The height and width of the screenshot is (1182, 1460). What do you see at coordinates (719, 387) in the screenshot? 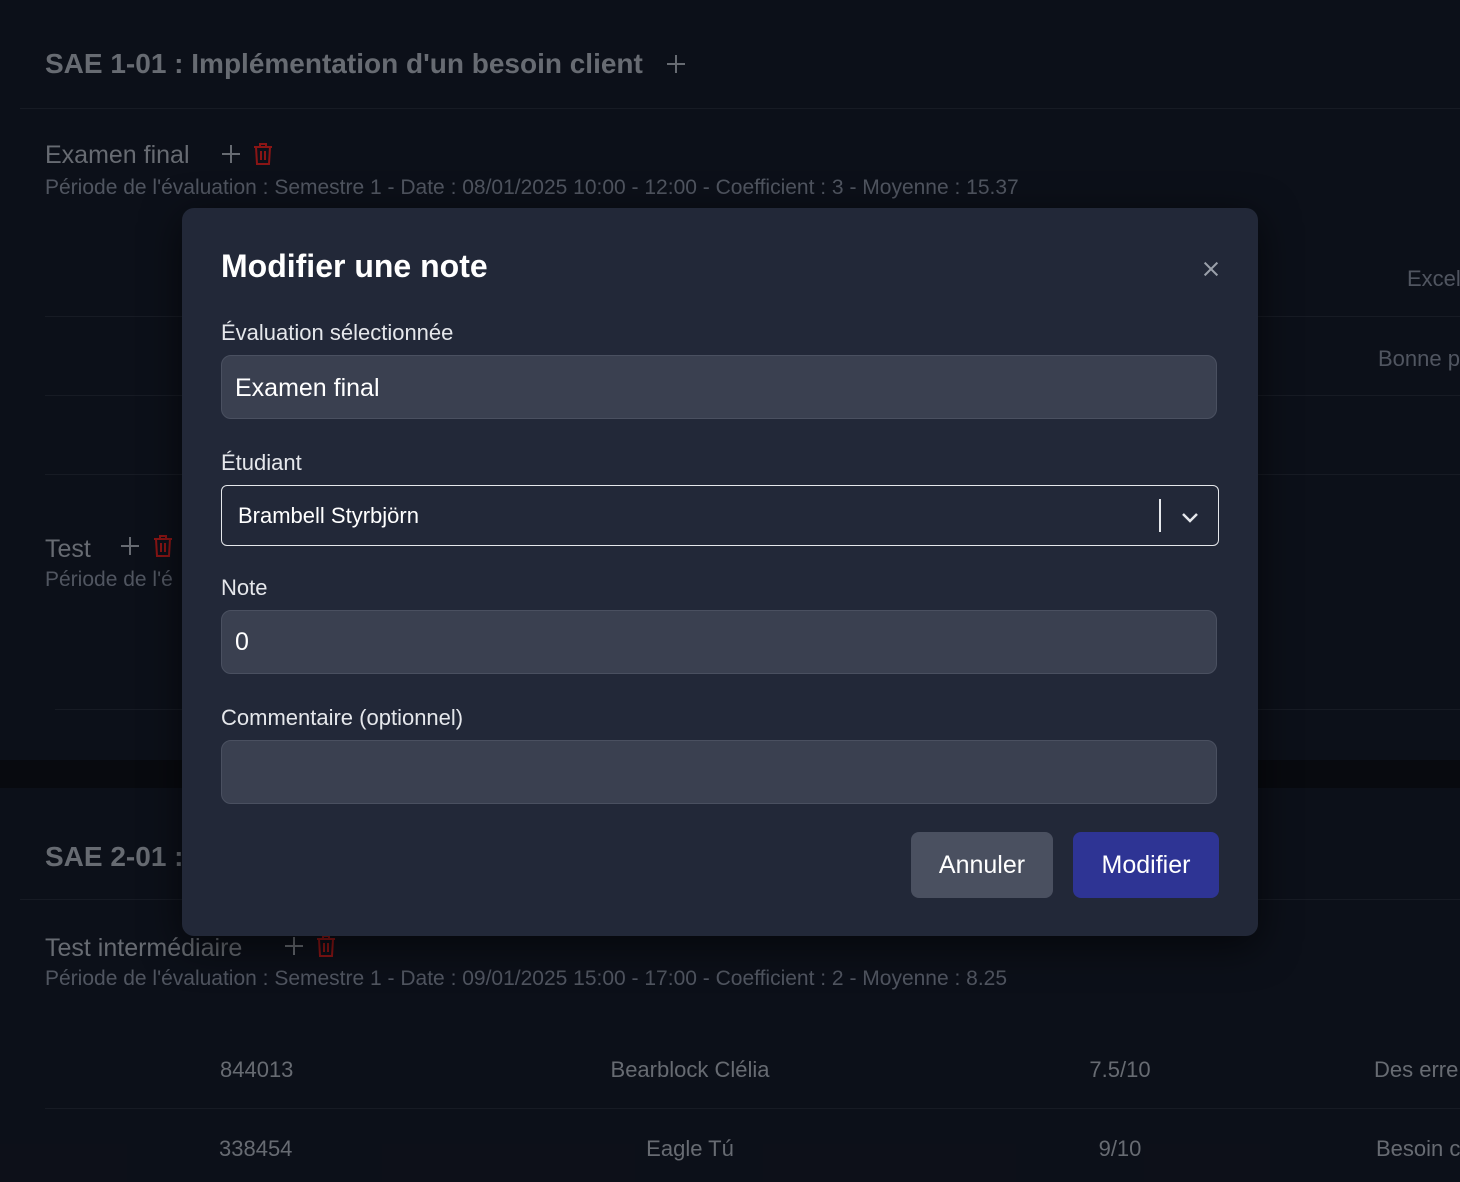
I see `evaluation-field: Examen final` at bounding box center [719, 387].